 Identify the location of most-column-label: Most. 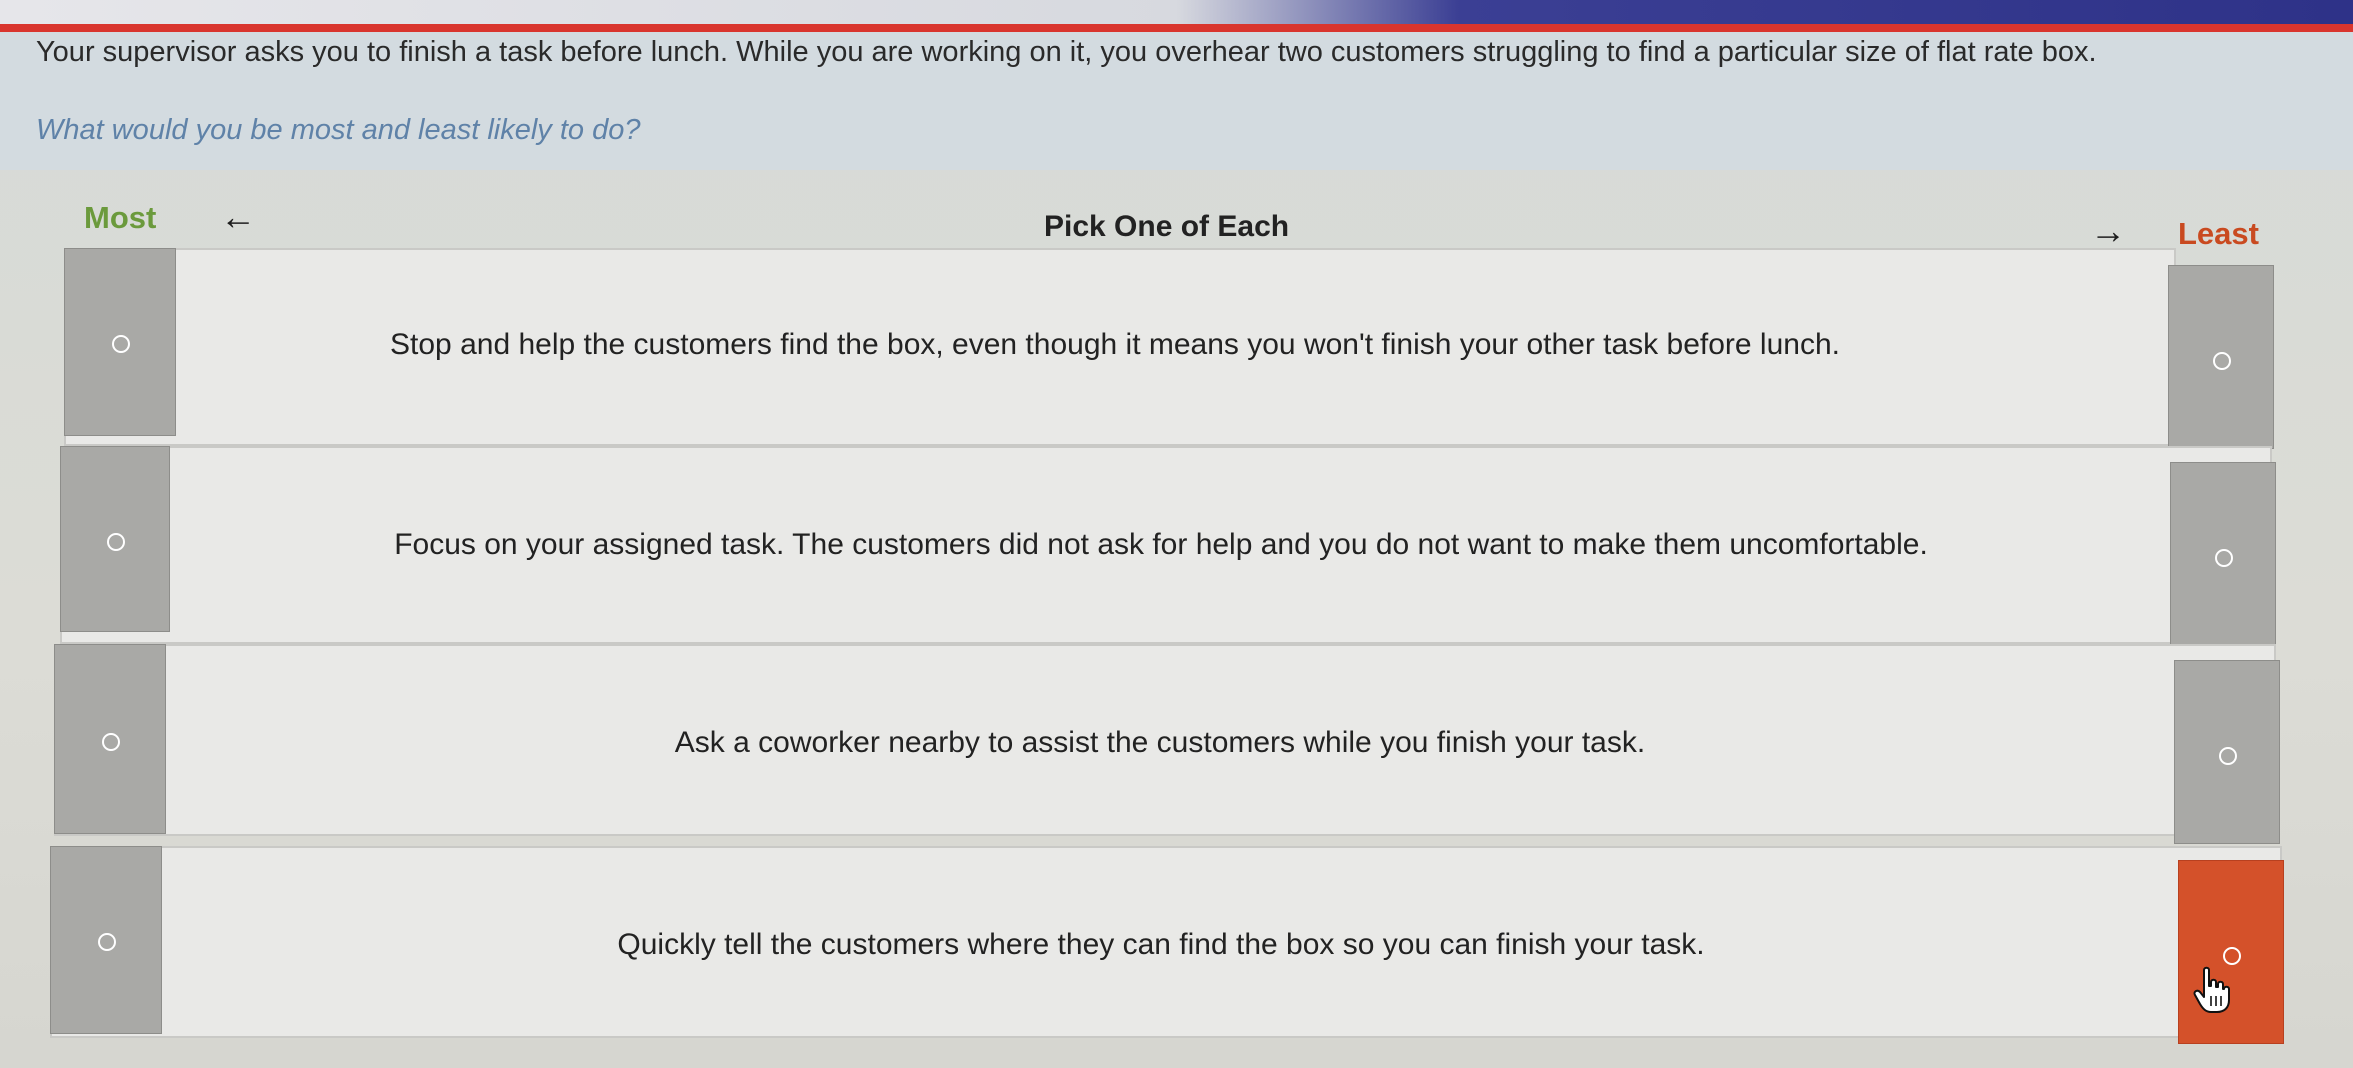
(120, 217).